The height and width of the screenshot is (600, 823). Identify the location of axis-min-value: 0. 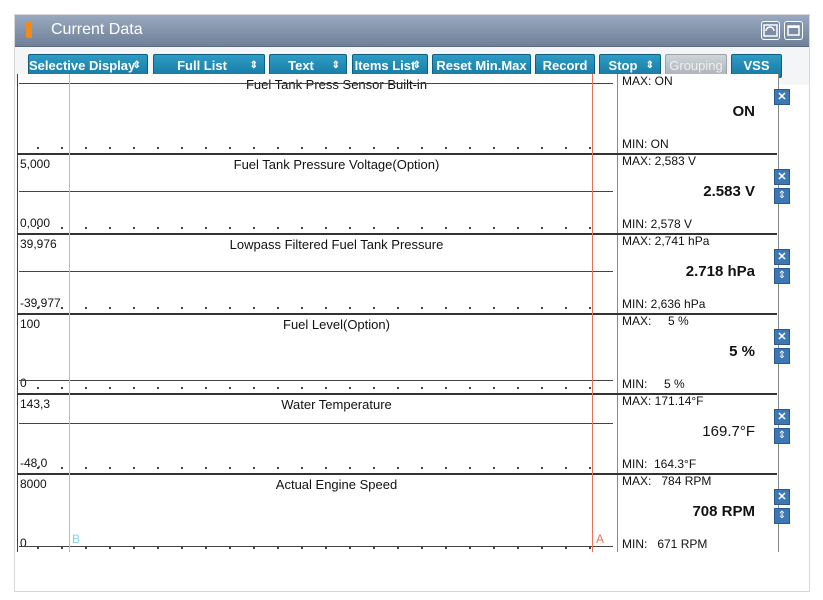
(23, 543).